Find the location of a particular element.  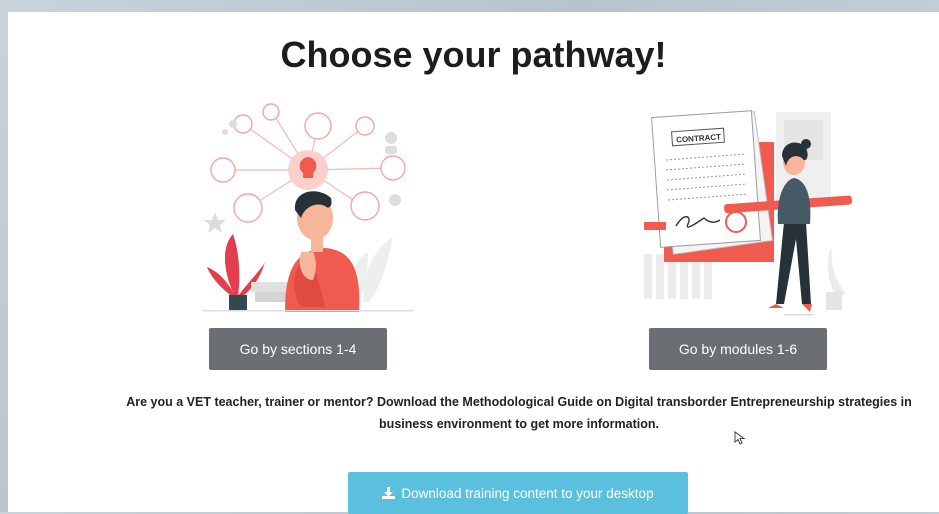

contract-signing-illustration: CONTRACT is located at coordinates (748, 213).